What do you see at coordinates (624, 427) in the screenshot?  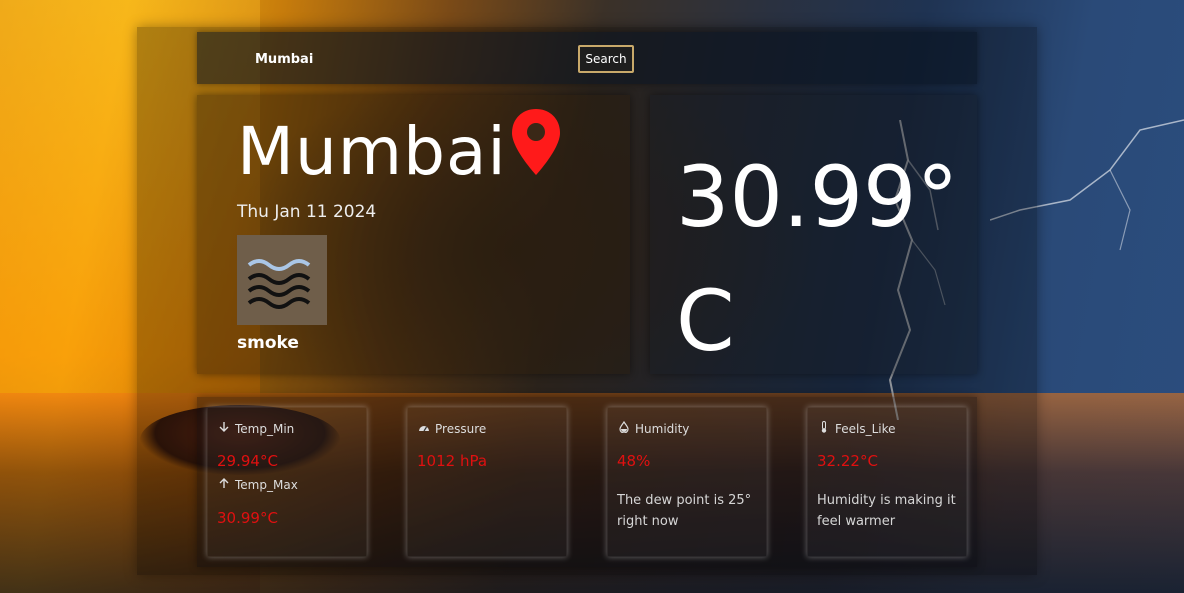 I see `droplet-icon` at bounding box center [624, 427].